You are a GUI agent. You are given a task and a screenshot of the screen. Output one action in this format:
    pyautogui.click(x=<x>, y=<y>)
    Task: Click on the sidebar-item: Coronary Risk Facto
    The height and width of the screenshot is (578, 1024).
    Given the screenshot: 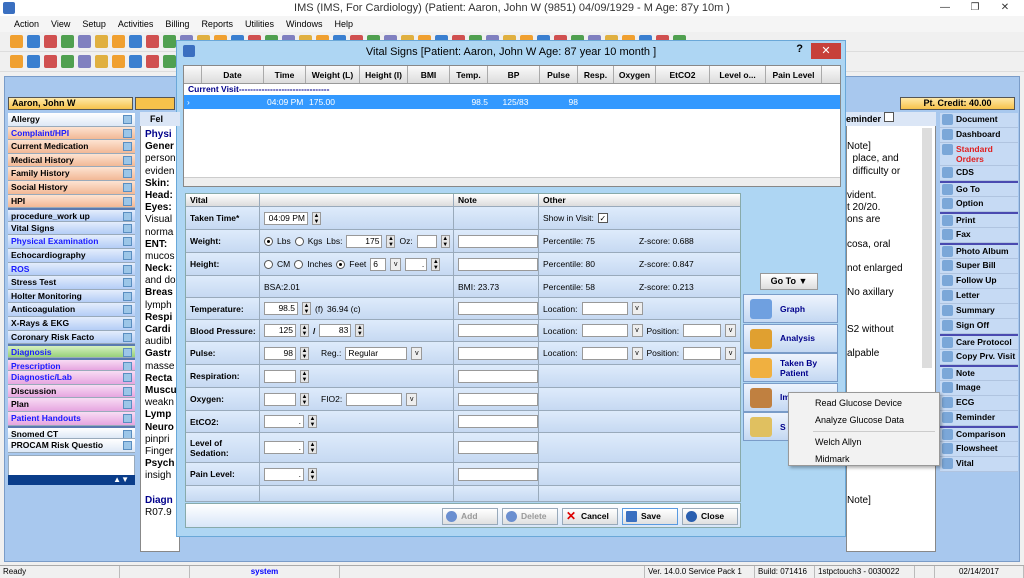 What is the action you would take?
    pyautogui.click(x=71, y=337)
    